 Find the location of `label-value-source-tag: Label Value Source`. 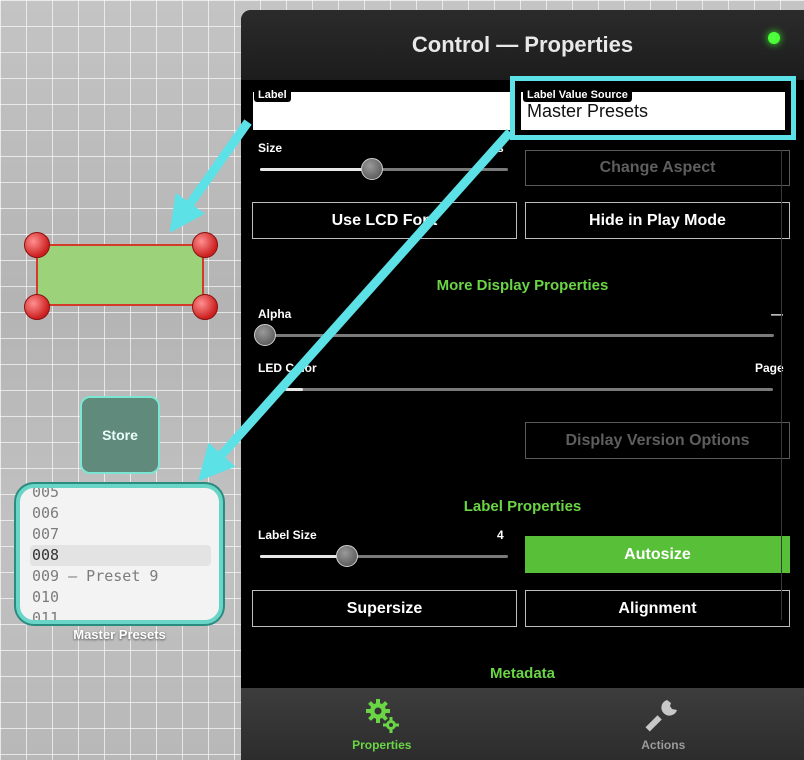

label-value-source-tag: Label Value Source is located at coordinates (577, 95).